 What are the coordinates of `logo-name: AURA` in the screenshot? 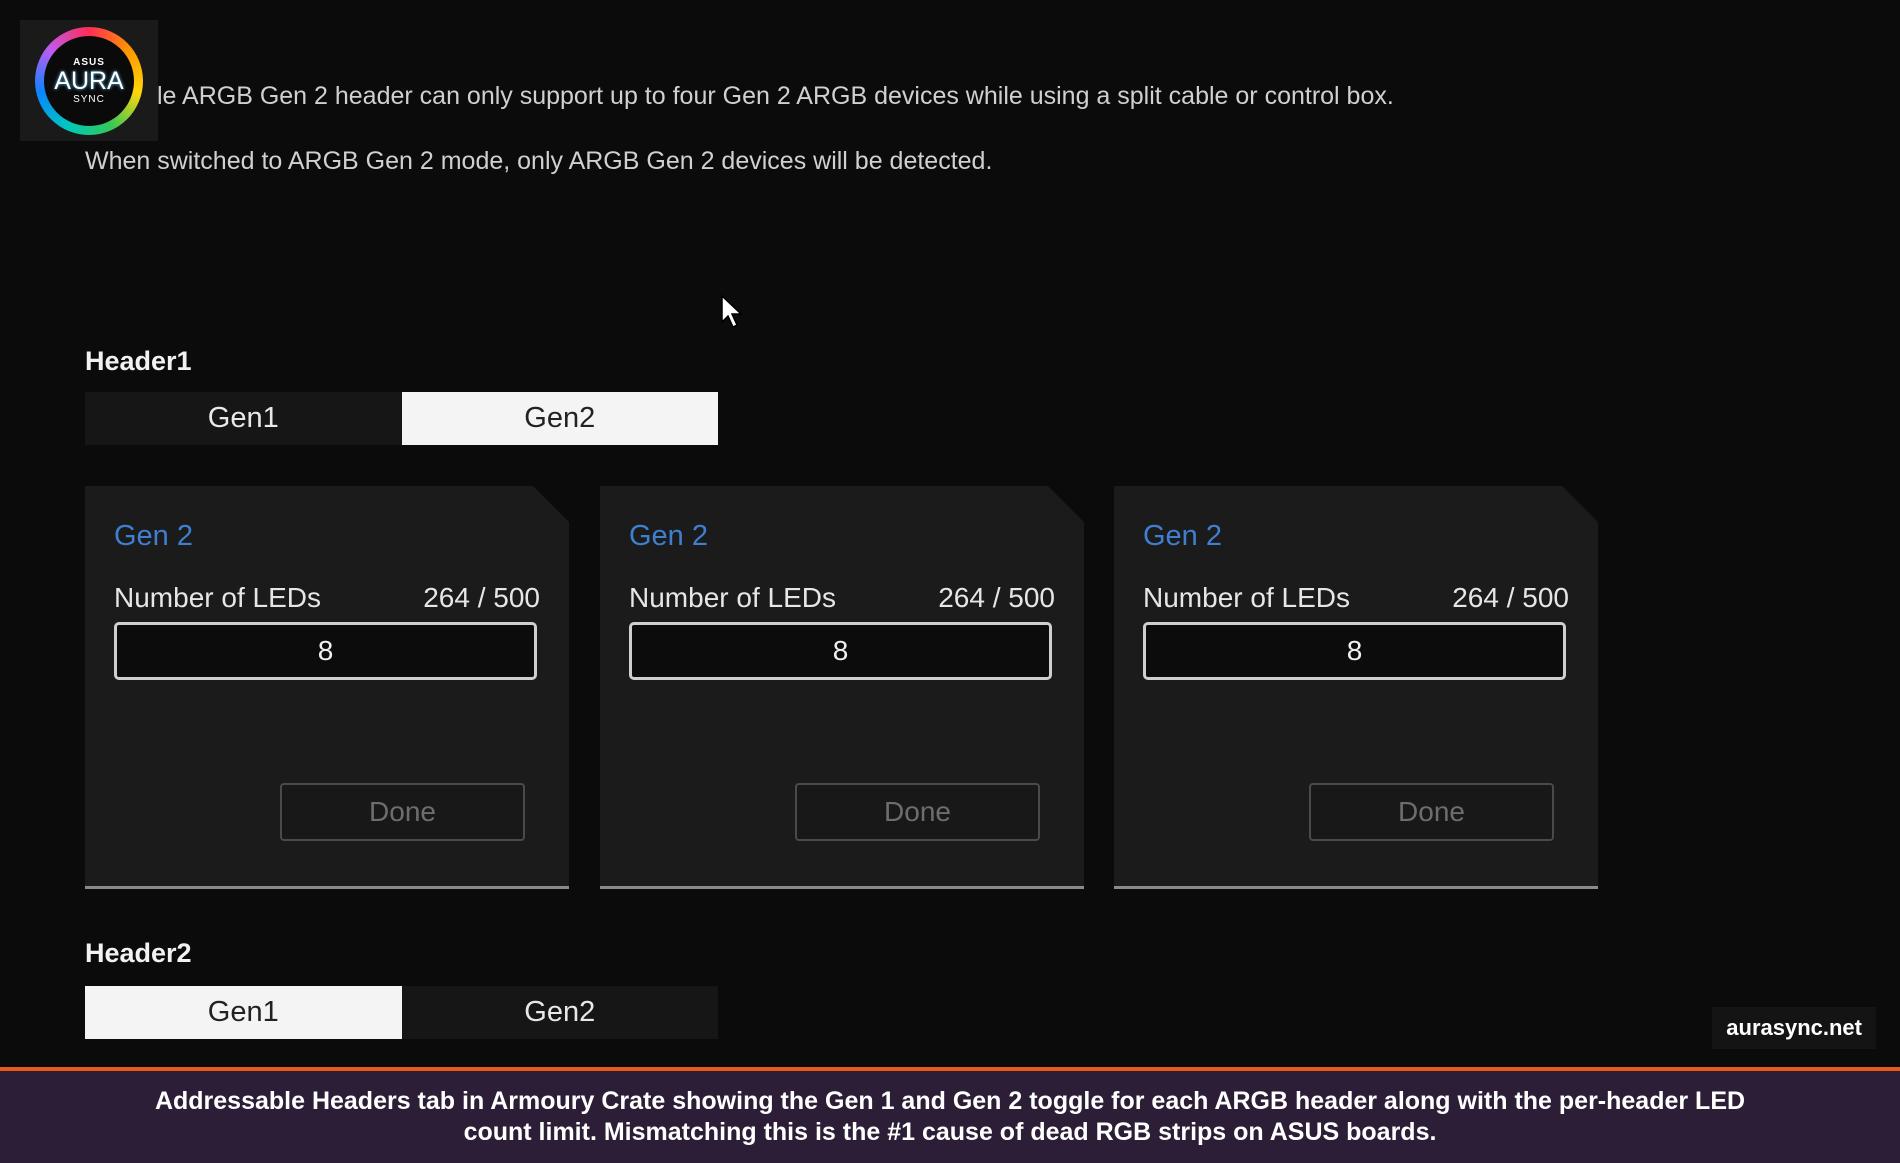 It's located at (89, 80).